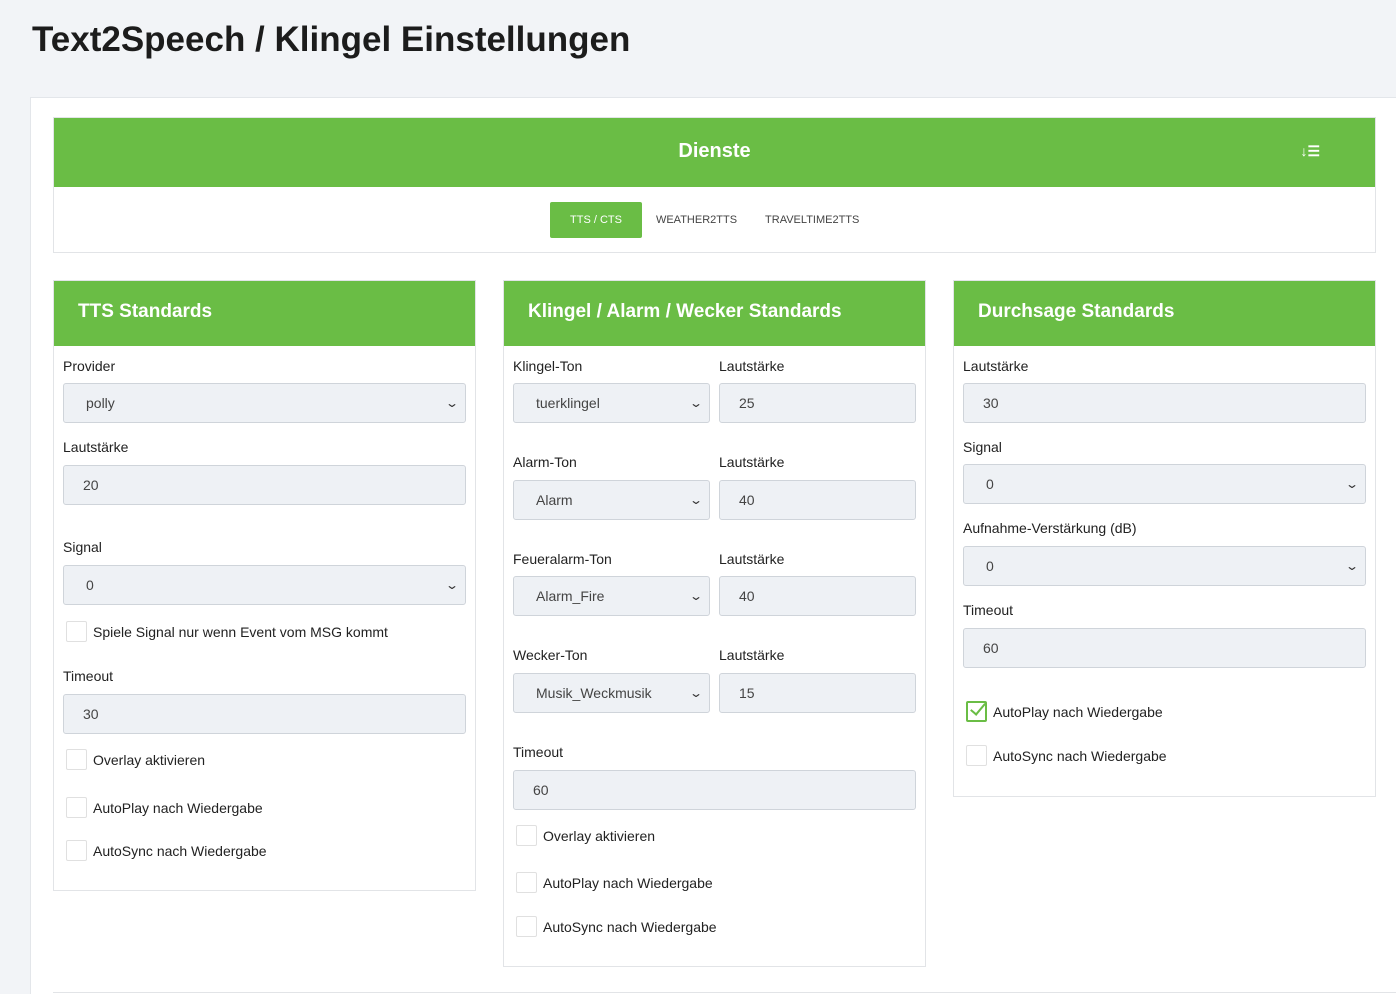 This screenshot has height=994, width=1396. What do you see at coordinates (264, 313) in the screenshot?
I see `tts-header: TTS Standards` at bounding box center [264, 313].